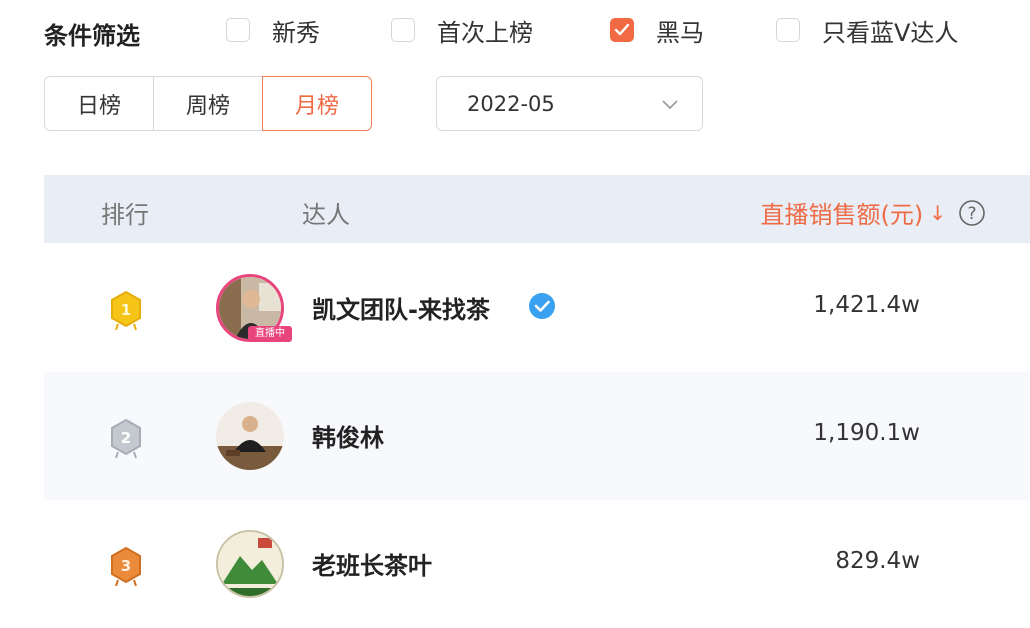  Describe the element at coordinates (537, 209) in the screenshot. I see `table-header: 排行 达人 直播销售额(元) ↓ ?` at that location.